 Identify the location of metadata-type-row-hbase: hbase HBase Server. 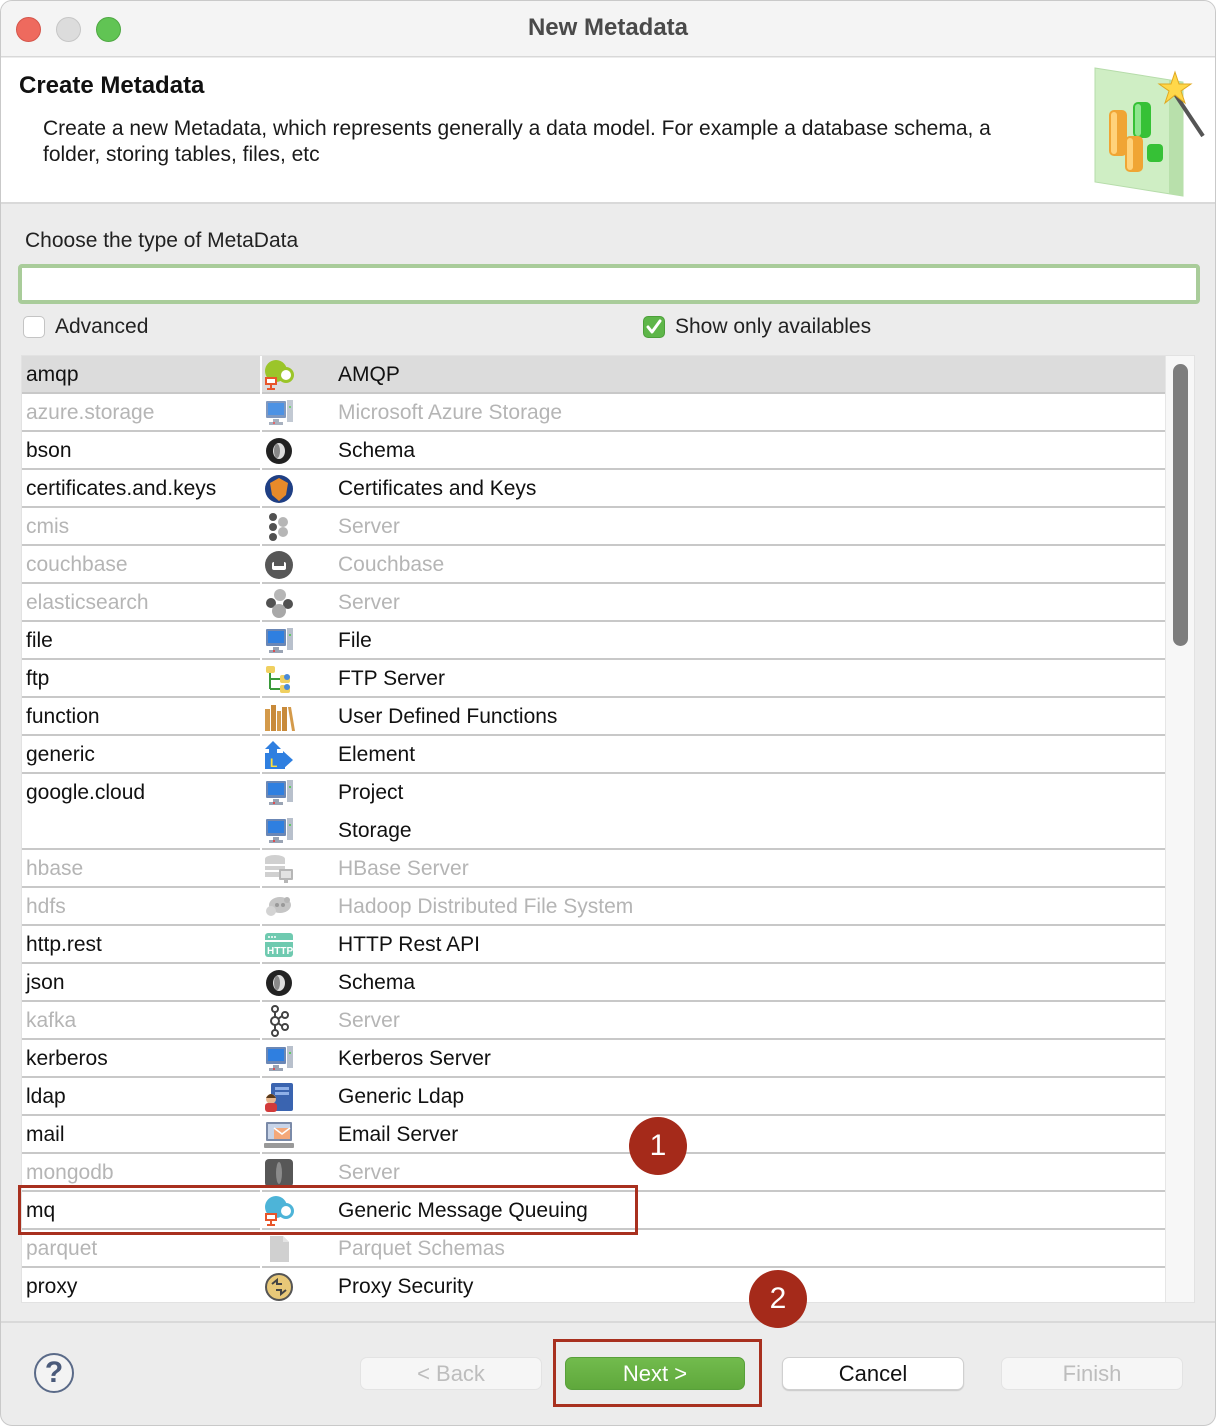
(593, 869).